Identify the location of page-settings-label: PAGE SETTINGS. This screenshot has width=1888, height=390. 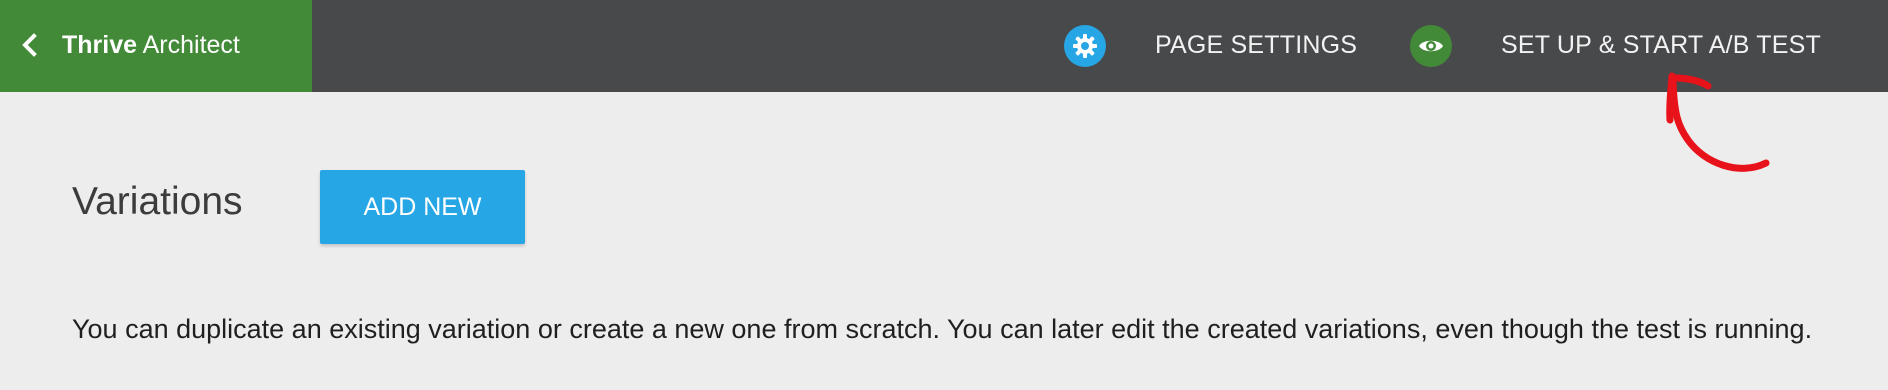
(1256, 45).